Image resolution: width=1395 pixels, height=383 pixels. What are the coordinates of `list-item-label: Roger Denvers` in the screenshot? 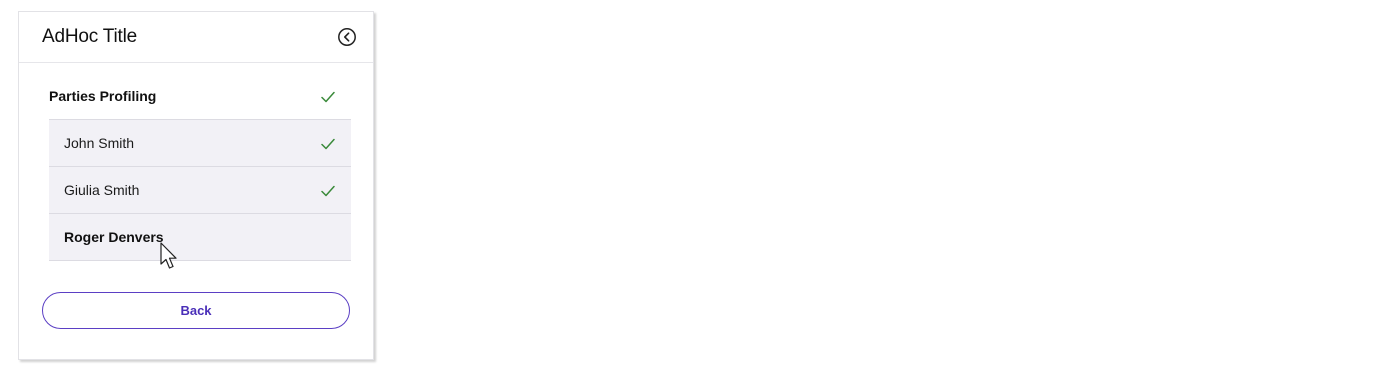 It's located at (114, 237).